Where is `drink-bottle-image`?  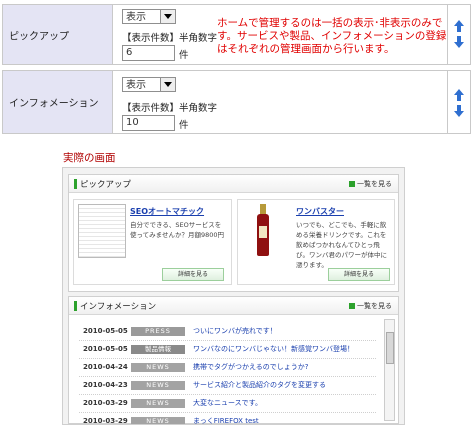
drink-bottle-image is located at coordinates (263, 231).